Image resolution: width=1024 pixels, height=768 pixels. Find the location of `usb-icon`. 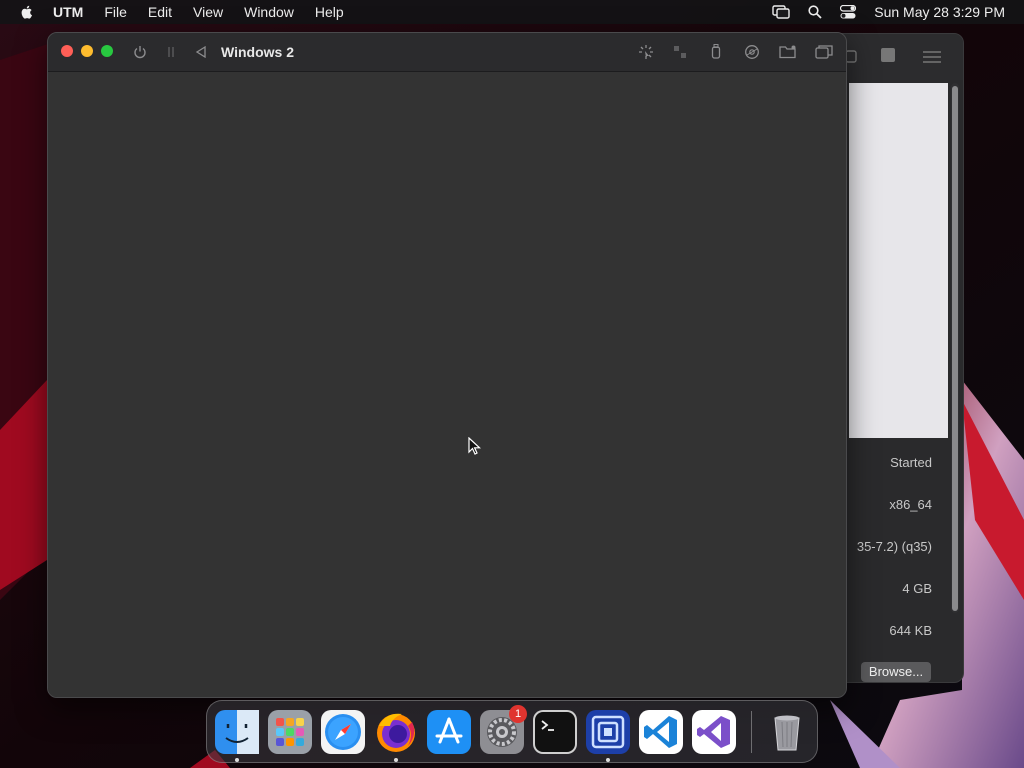

usb-icon is located at coordinates (716, 52).